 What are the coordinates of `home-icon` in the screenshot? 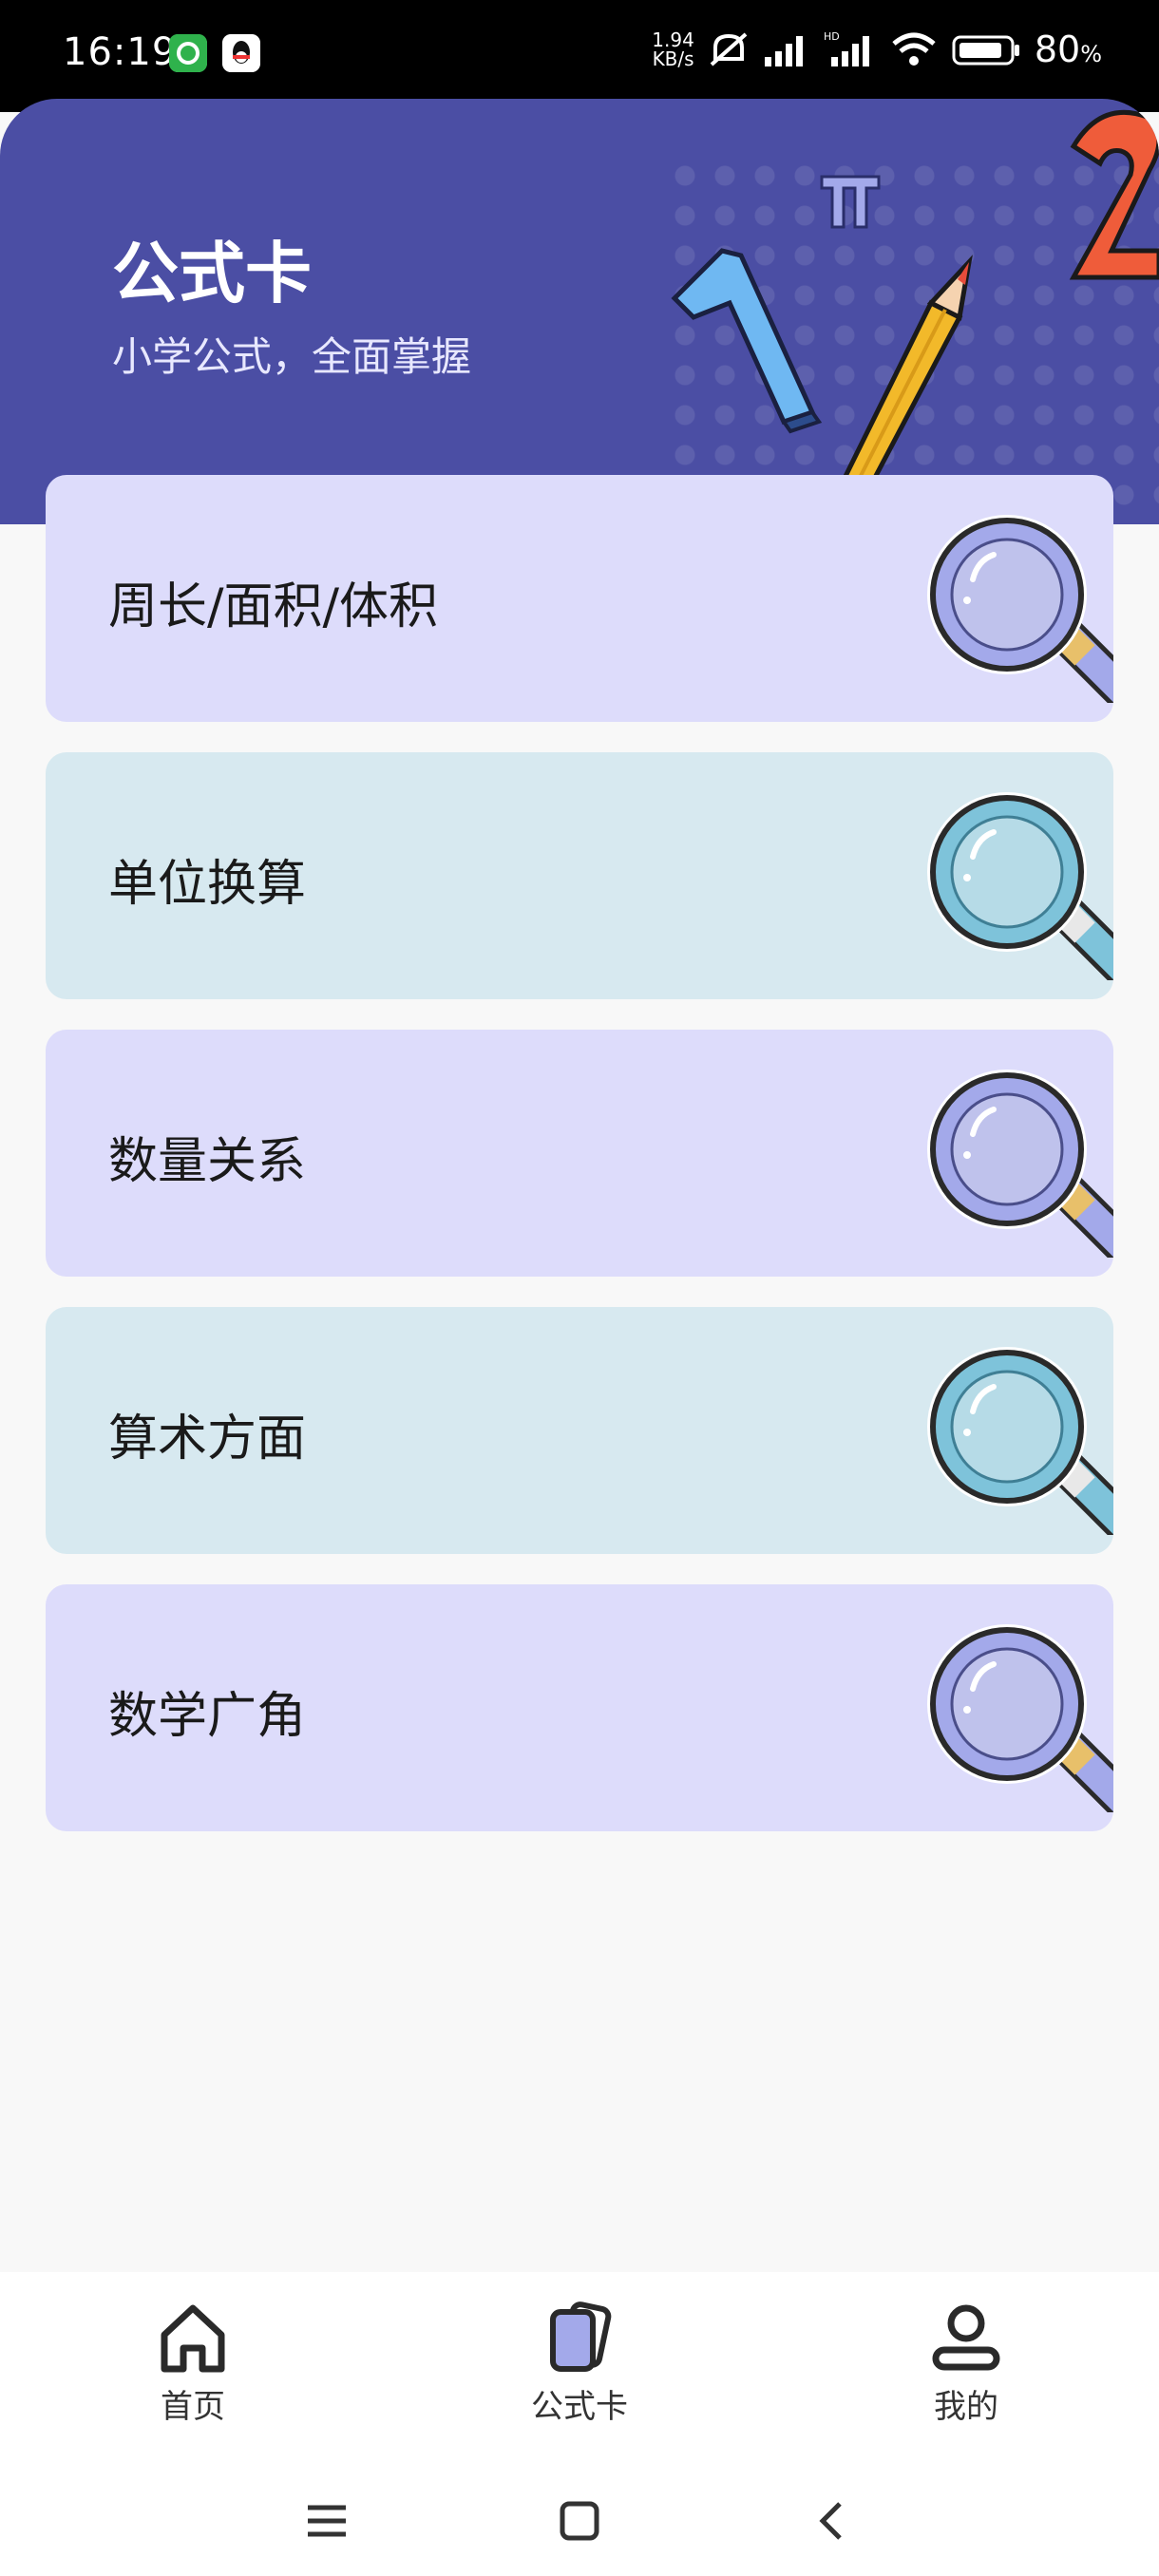 It's located at (193, 2338).